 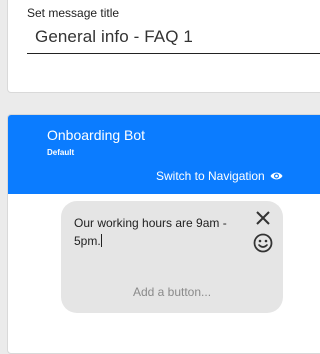 I want to click on message-title-value: General info - FAQ 1, so click(x=114, y=37).